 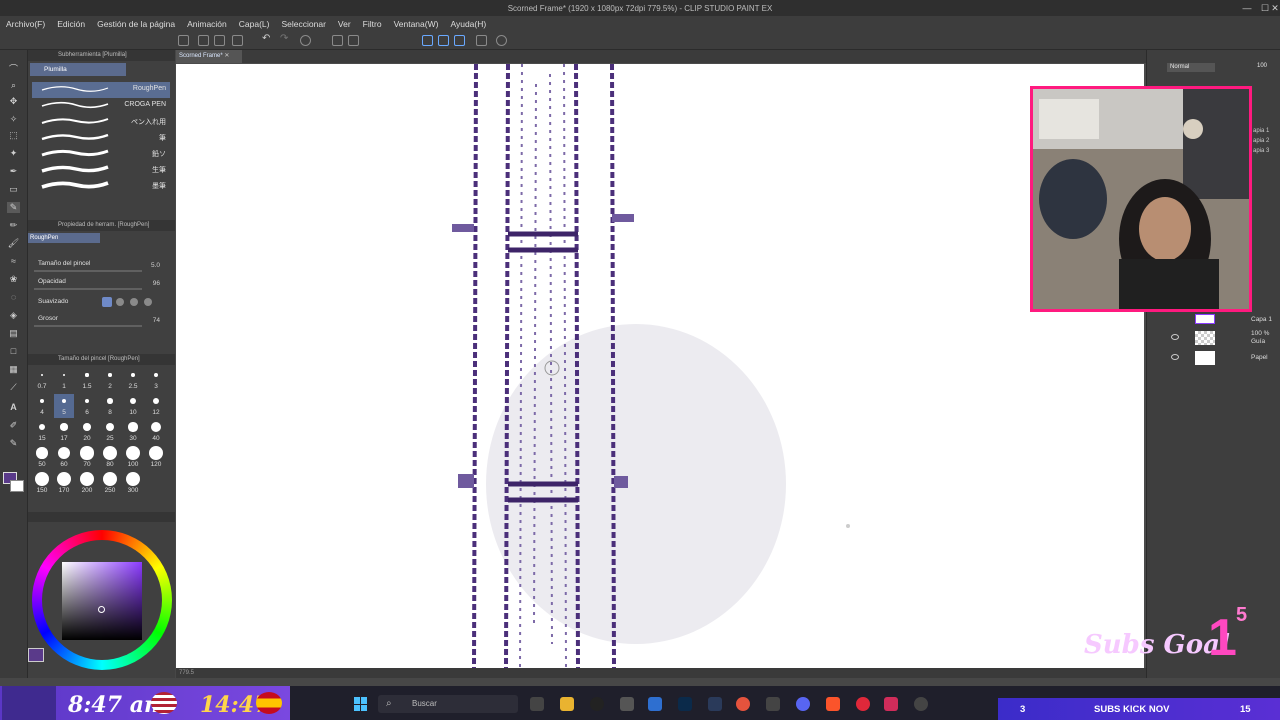 What do you see at coordinates (101, 170) in the screenshot?
I see `brush-item-6: 生筆` at bounding box center [101, 170].